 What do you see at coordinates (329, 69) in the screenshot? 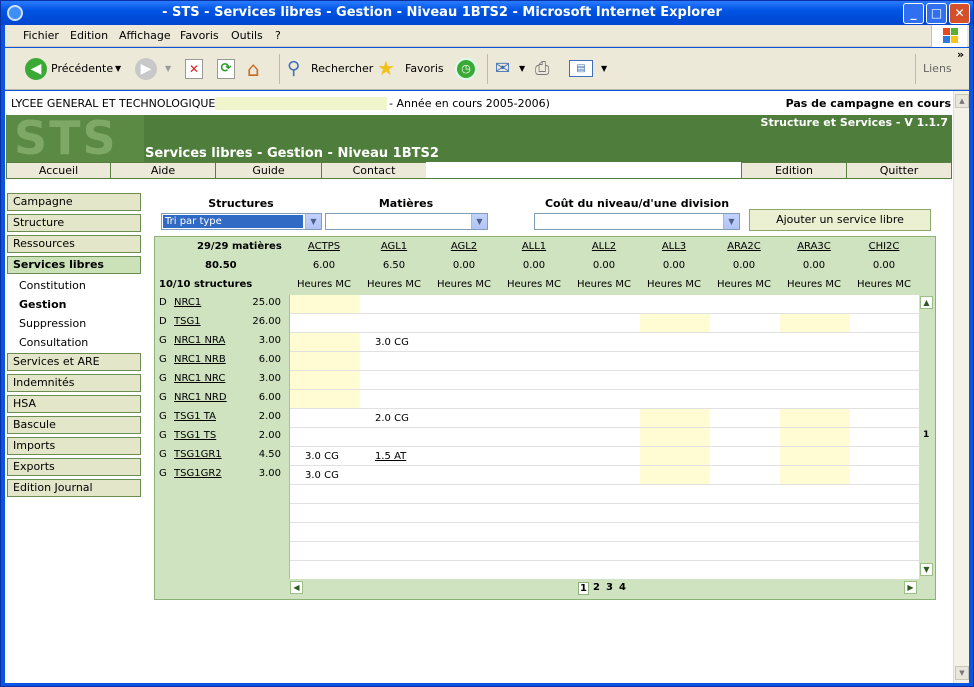
I see `search-button: ⚲ Rechercher` at bounding box center [329, 69].